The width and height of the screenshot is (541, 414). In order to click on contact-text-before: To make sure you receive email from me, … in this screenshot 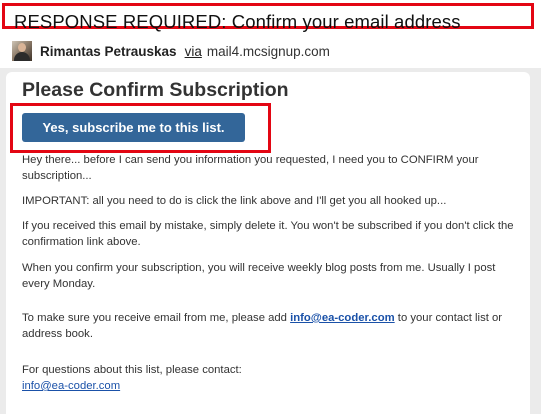, I will do `click(156, 318)`.